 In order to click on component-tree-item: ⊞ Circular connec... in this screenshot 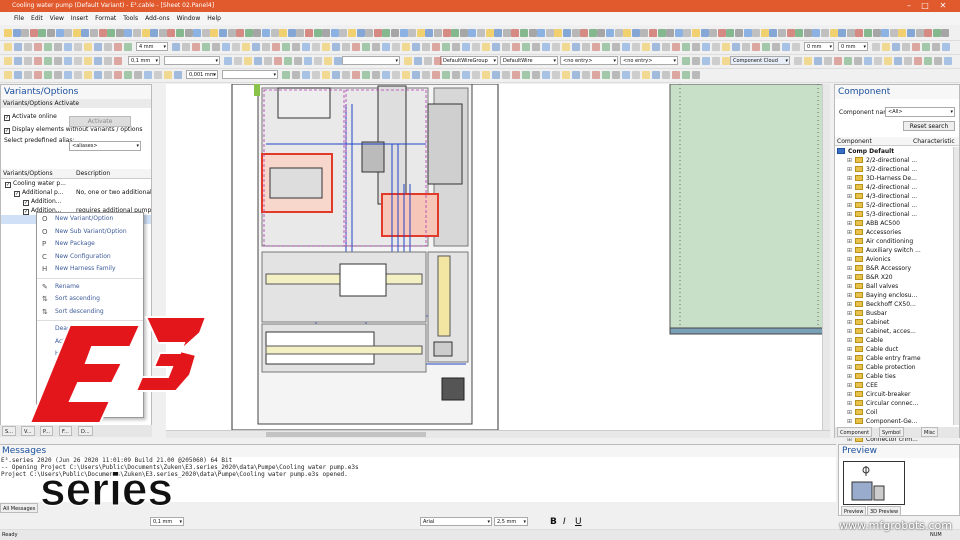, I will do `click(902, 403)`.